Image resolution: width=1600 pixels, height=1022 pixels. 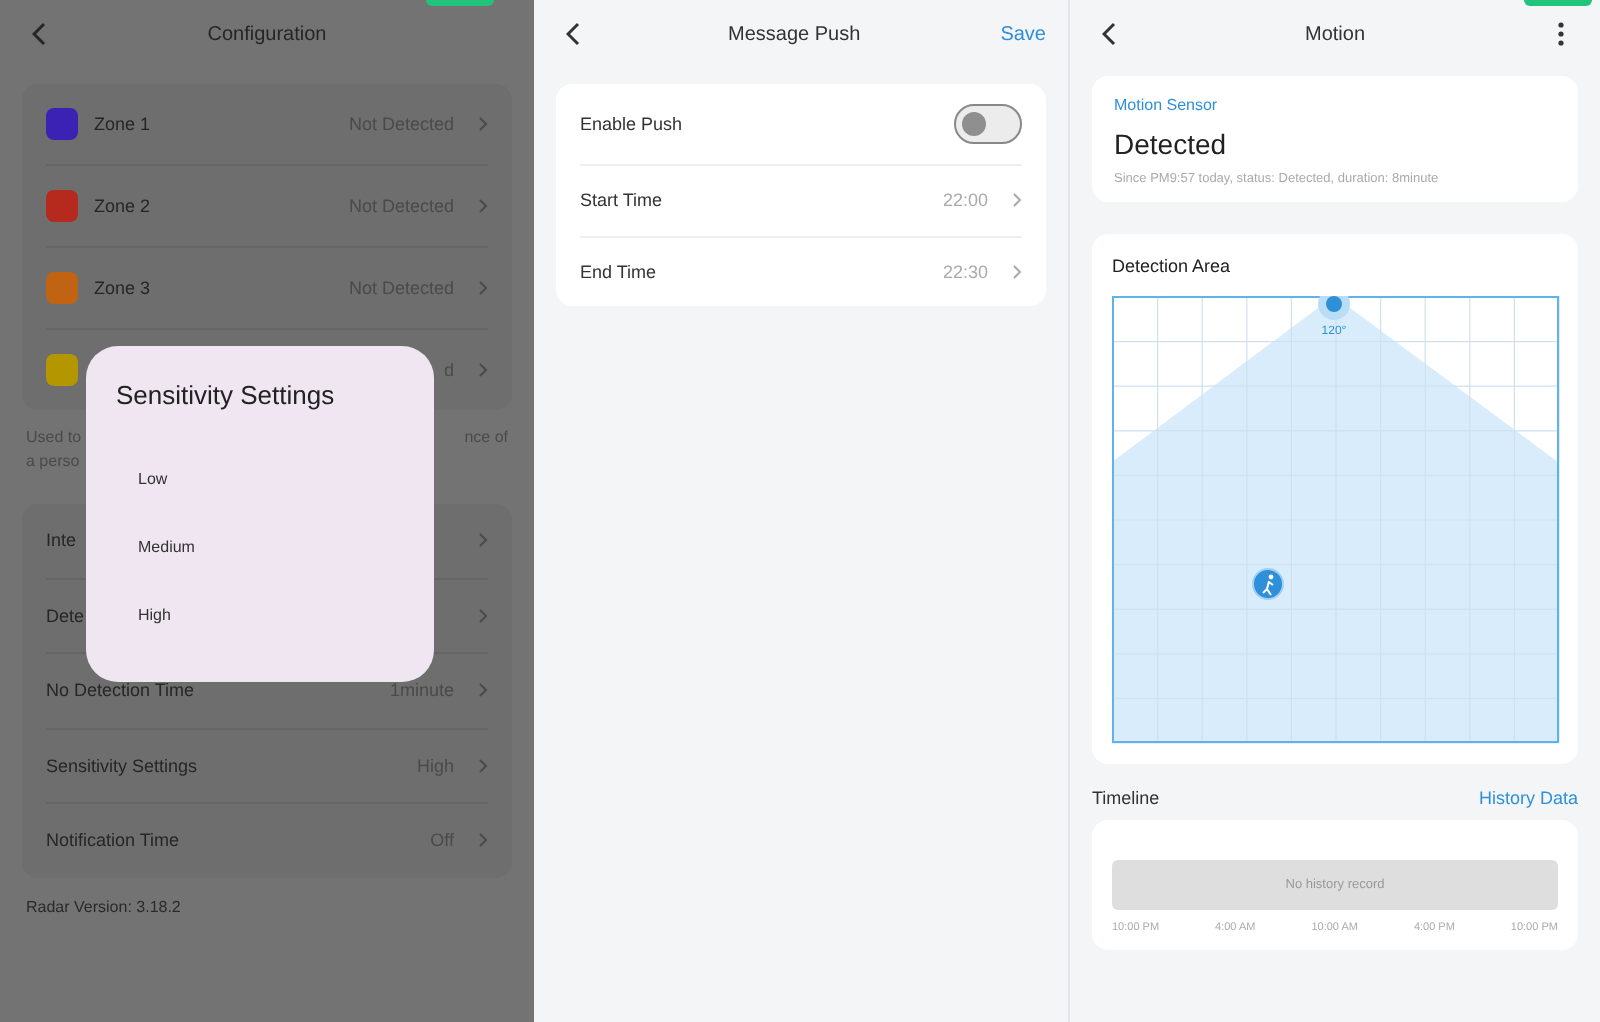 I want to click on setting-label: Inte, so click(x=61, y=540).